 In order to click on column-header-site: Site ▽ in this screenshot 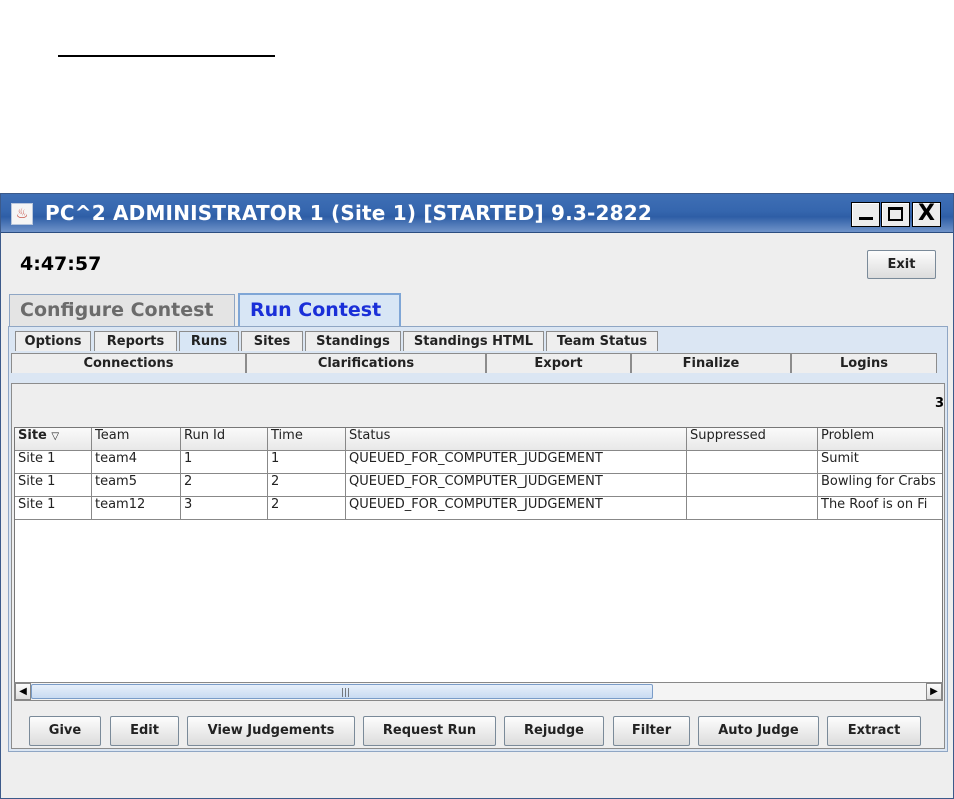, I will do `click(53, 439)`.